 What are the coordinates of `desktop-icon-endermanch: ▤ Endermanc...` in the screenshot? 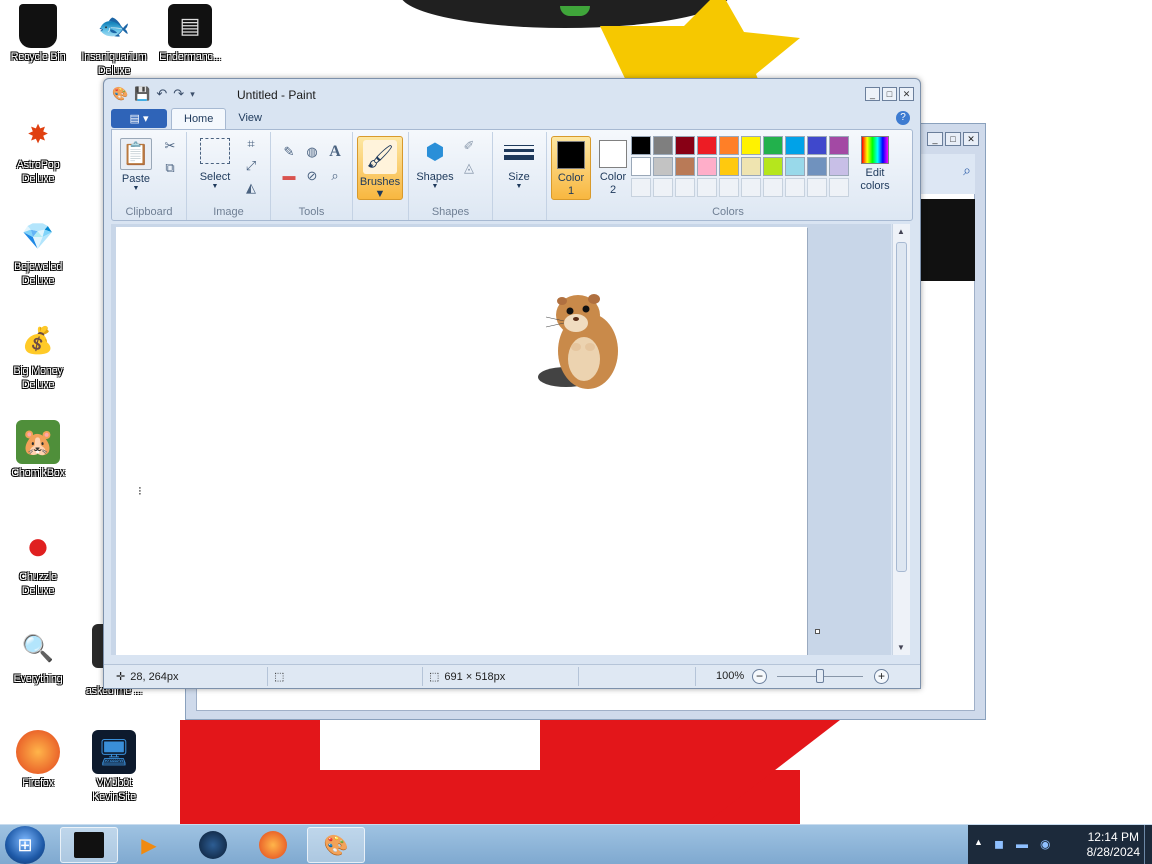 It's located at (190, 34).